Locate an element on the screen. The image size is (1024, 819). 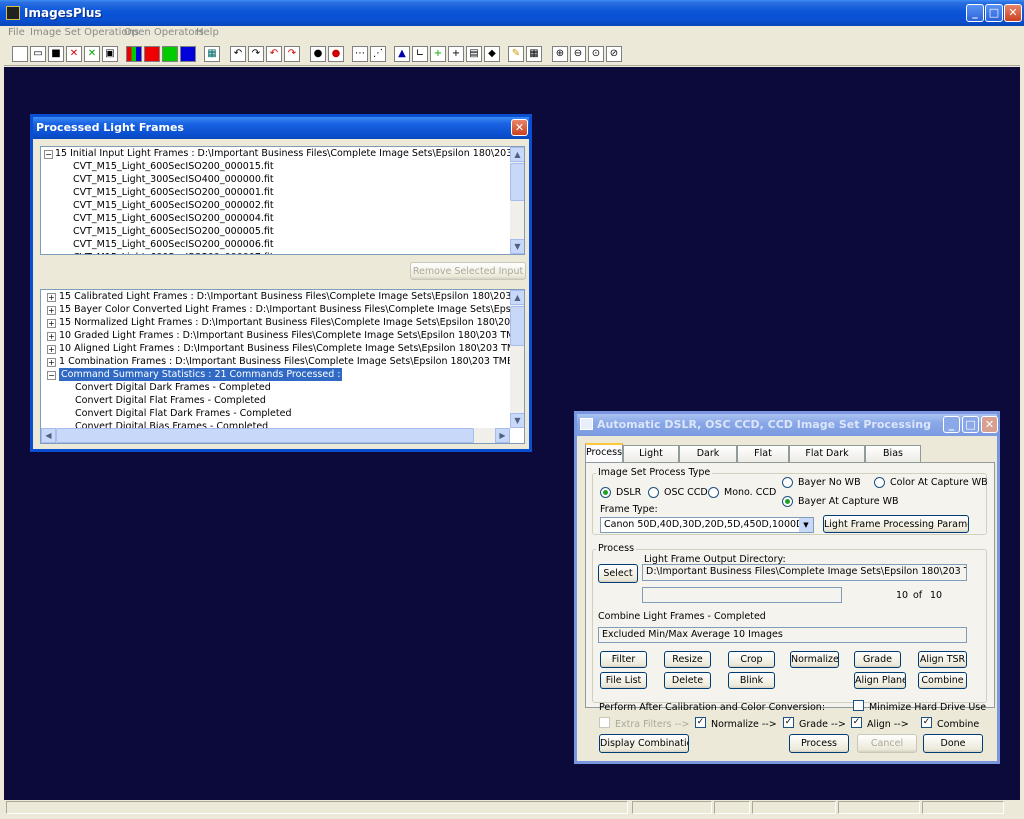
point-white-icon: ● is located at coordinates (318, 54).